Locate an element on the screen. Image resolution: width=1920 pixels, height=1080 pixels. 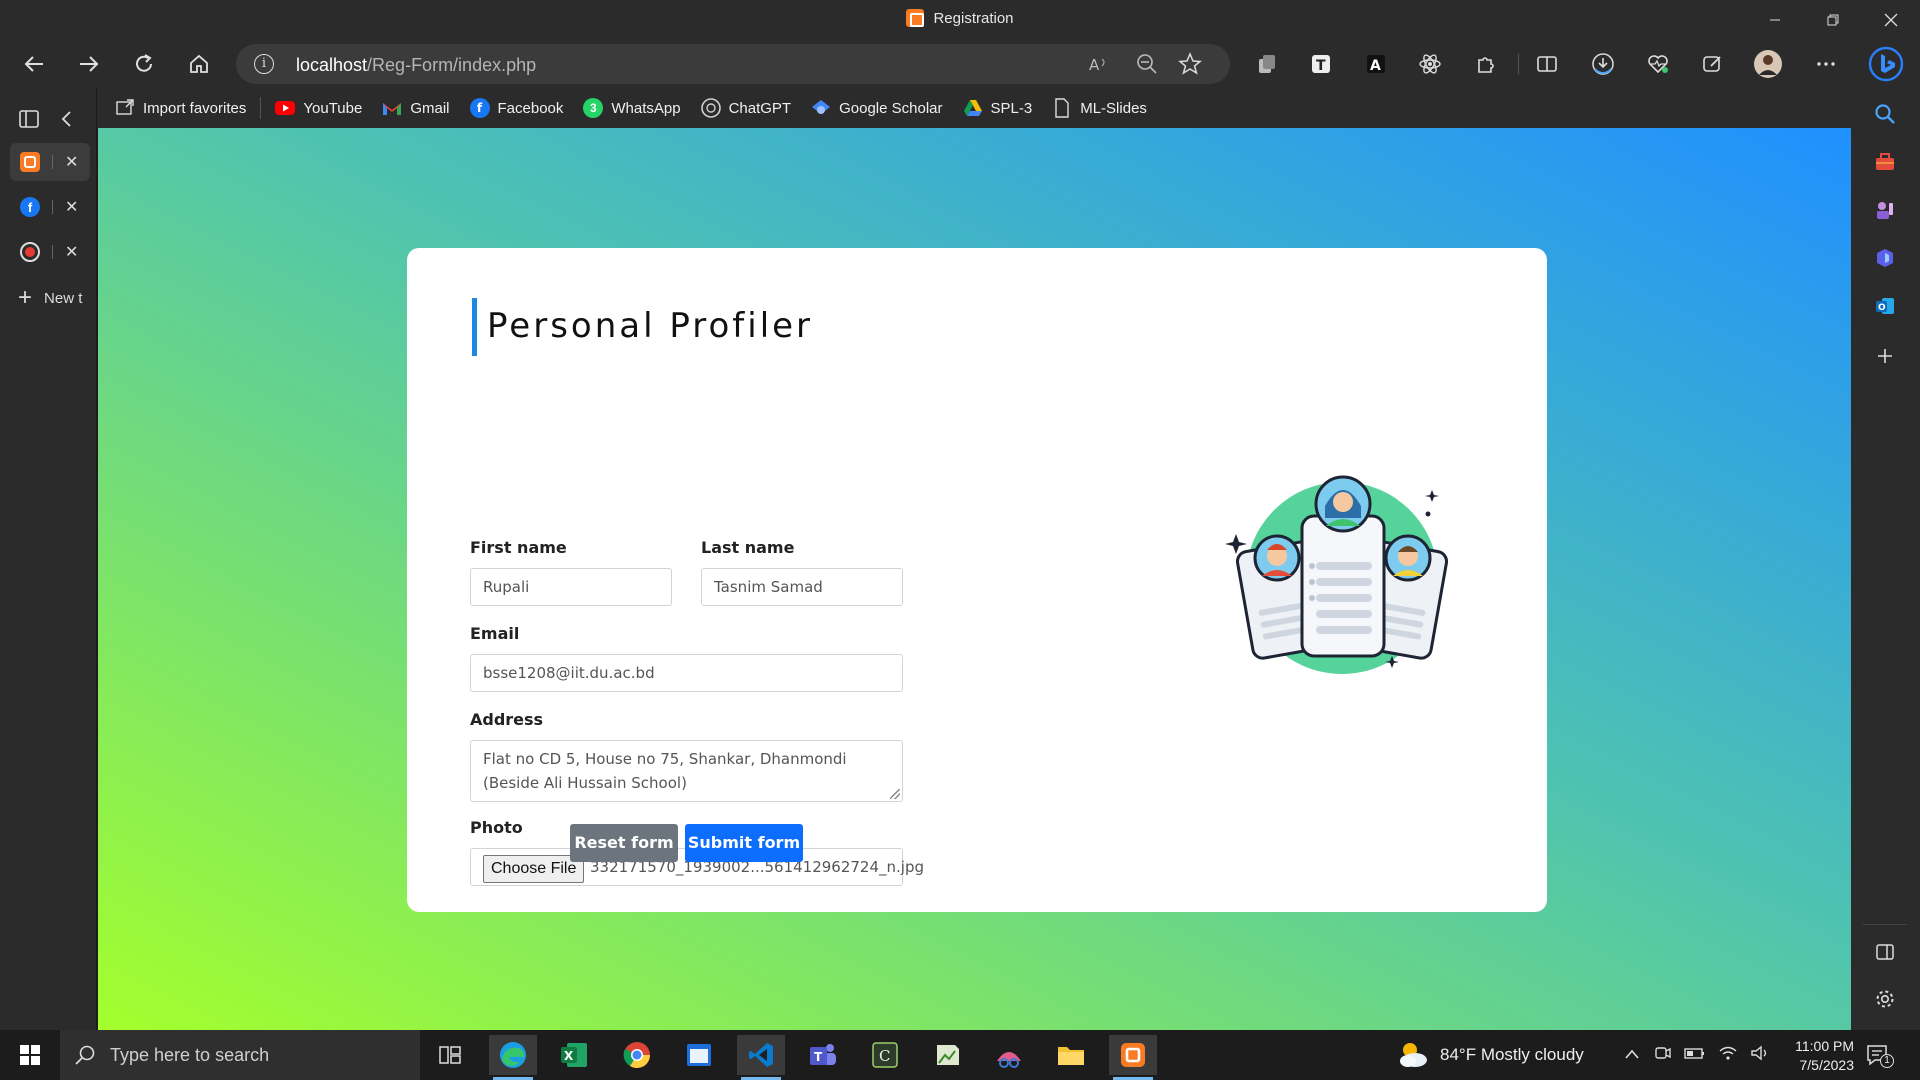
close-window-button is located at coordinates (1891, 20).